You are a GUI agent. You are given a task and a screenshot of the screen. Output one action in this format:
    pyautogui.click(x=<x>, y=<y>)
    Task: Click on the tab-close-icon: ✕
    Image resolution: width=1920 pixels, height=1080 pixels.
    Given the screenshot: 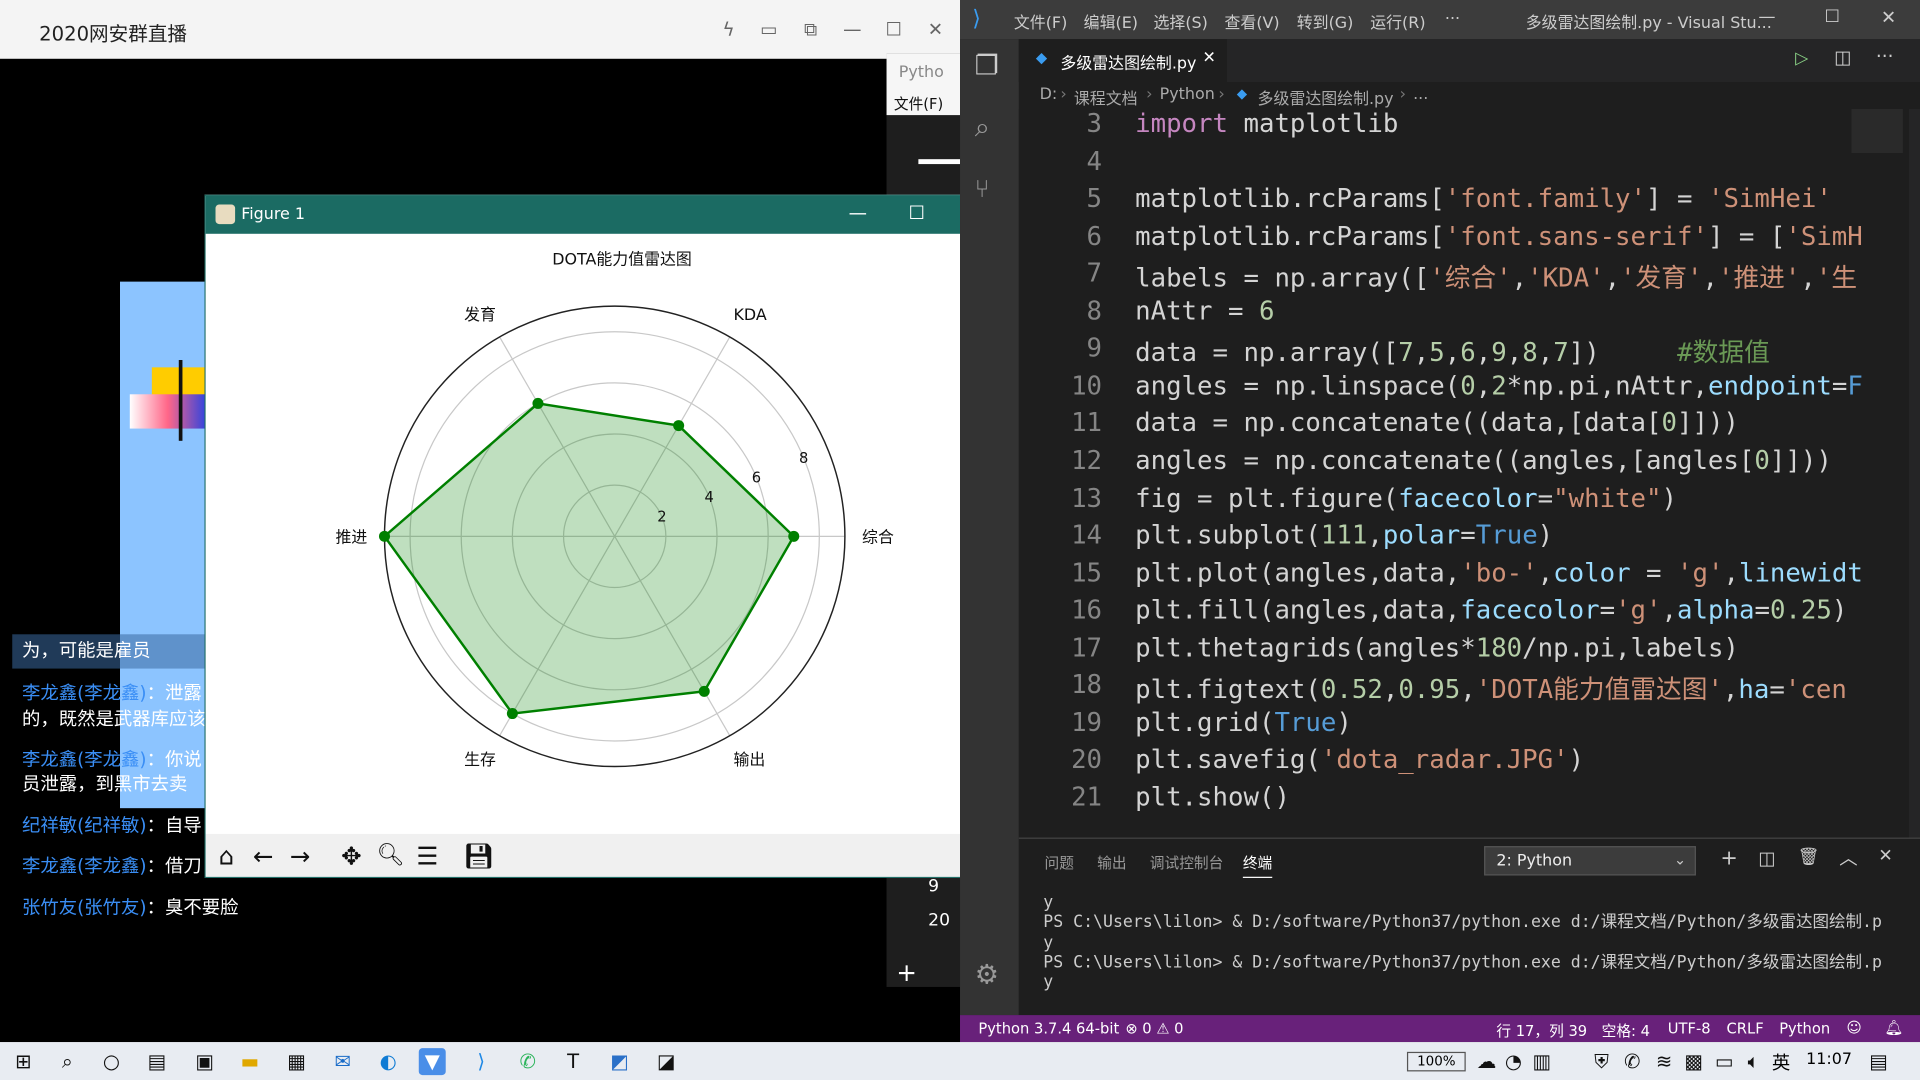 What is the action you would take?
    pyautogui.click(x=1208, y=58)
    